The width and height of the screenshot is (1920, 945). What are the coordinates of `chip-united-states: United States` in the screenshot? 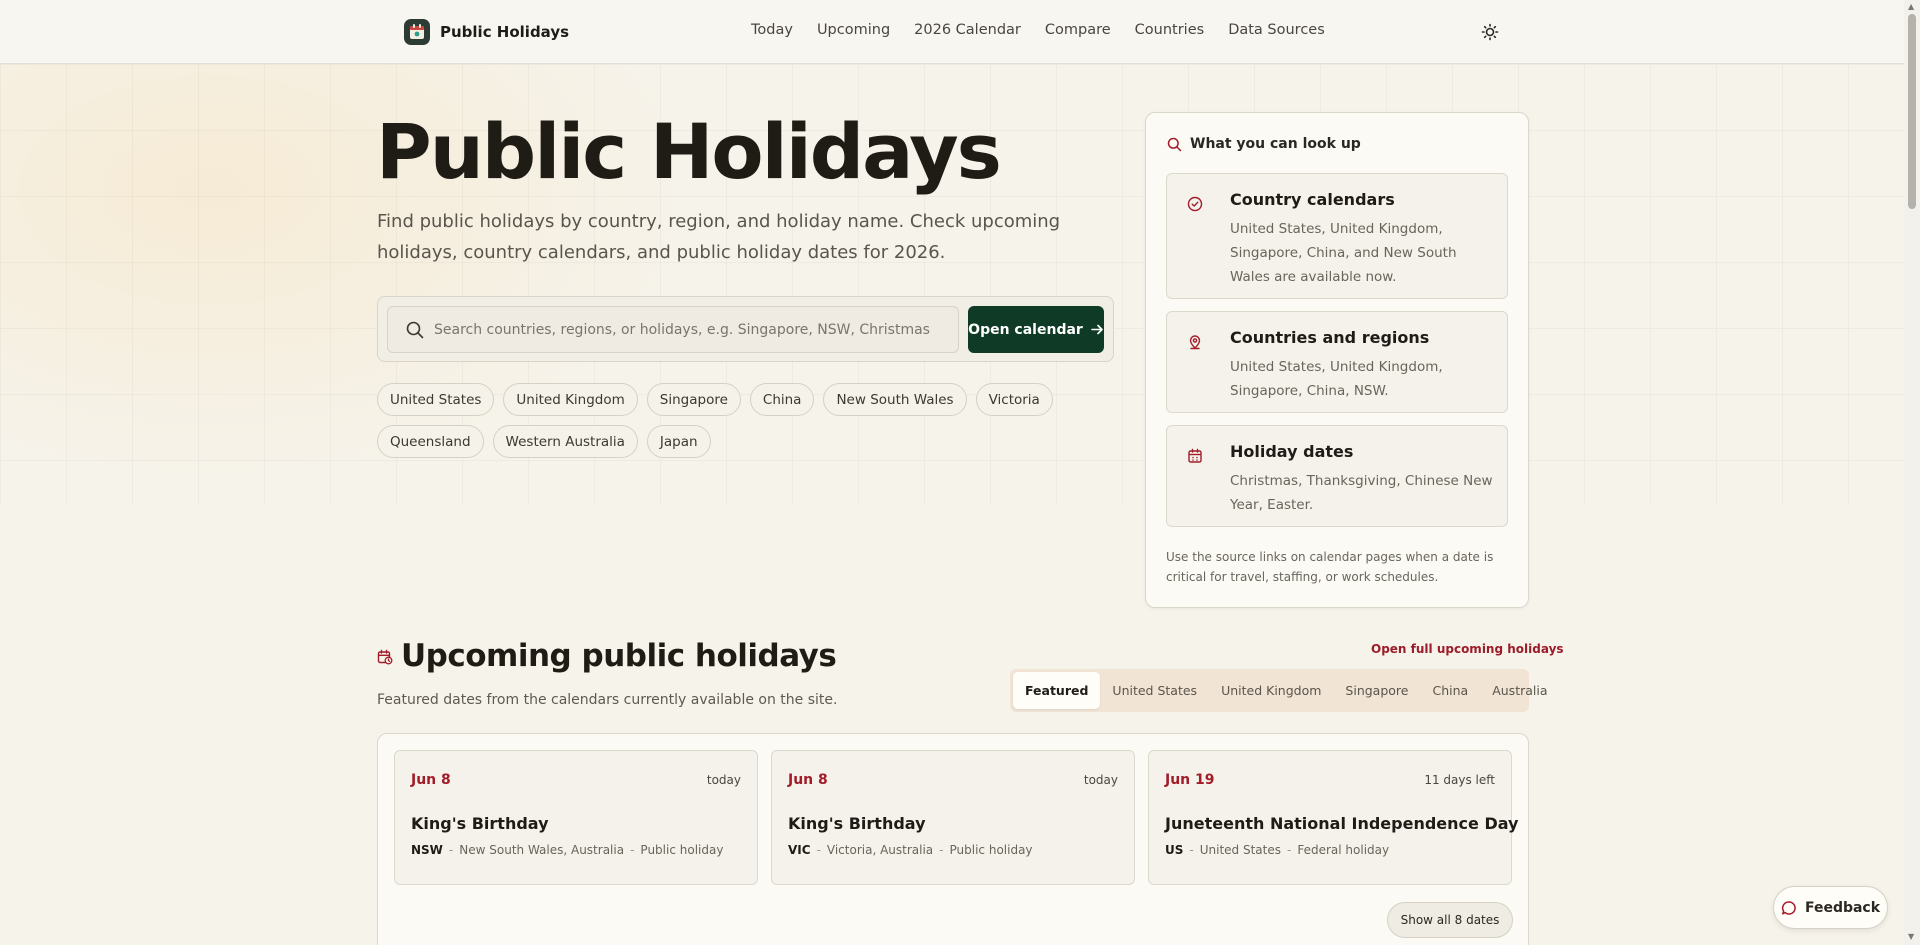 It's located at (436, 399).